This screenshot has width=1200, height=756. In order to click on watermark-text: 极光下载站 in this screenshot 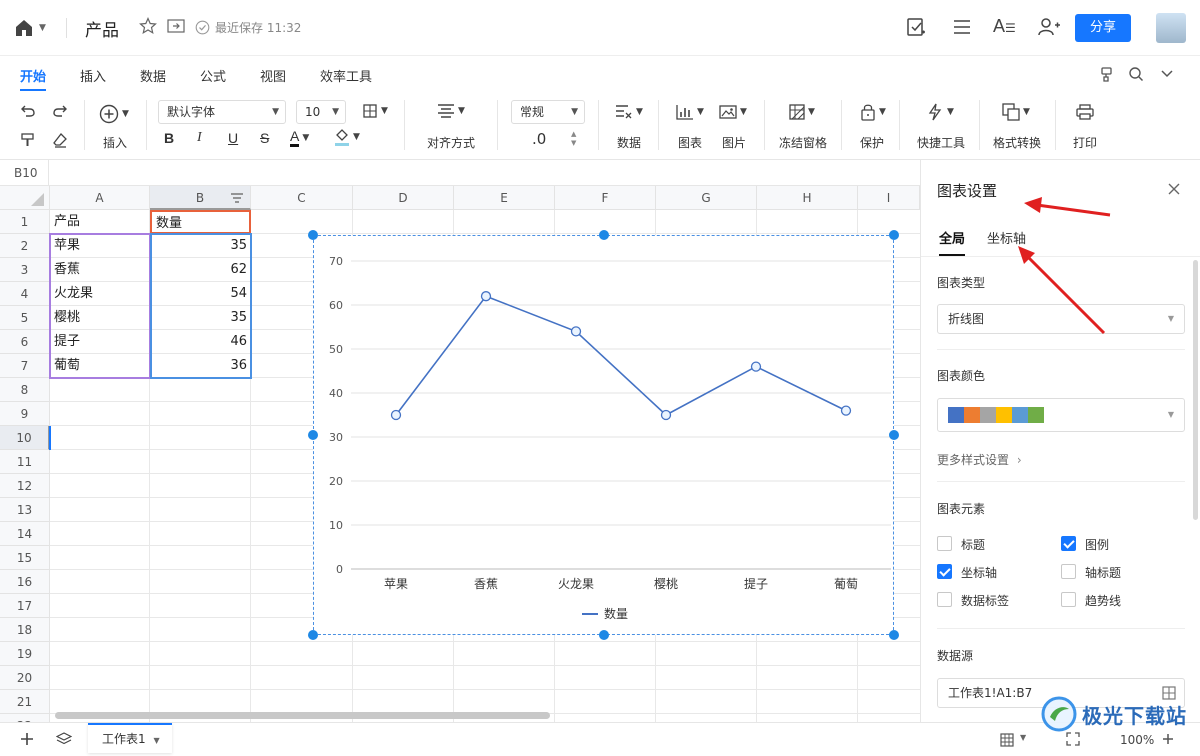, I will do `click(1134, 715)`.